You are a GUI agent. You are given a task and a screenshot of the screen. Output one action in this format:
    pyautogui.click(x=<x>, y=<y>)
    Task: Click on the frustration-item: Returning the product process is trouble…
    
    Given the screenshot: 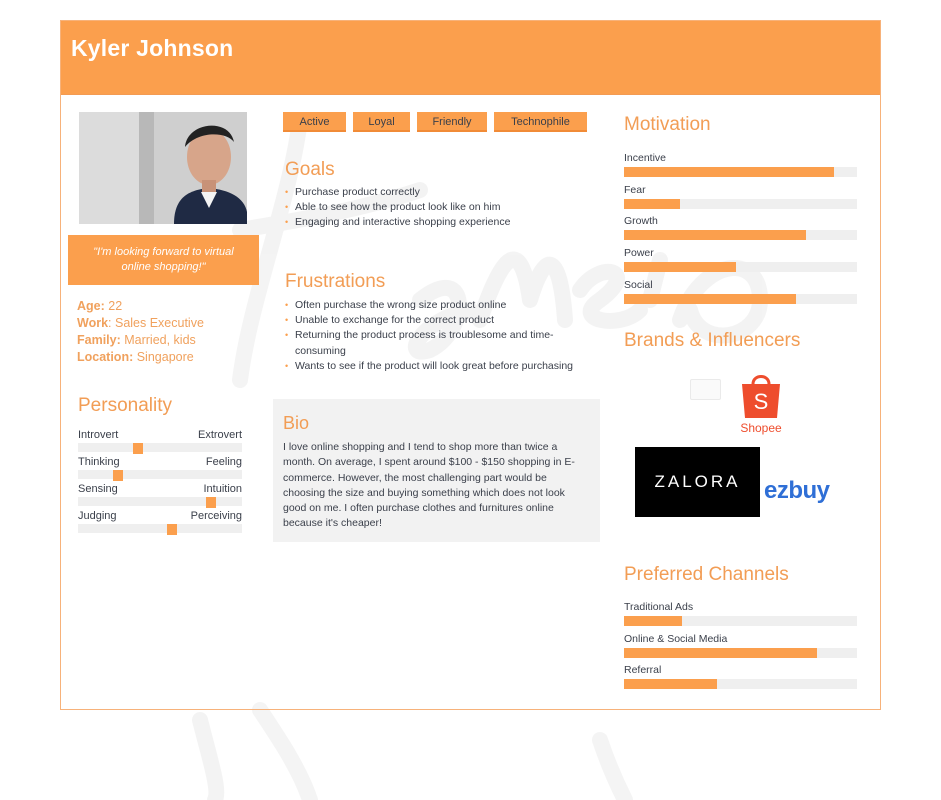 What is the action you would take?
    pyautogui.click(x=434, y=343)
    